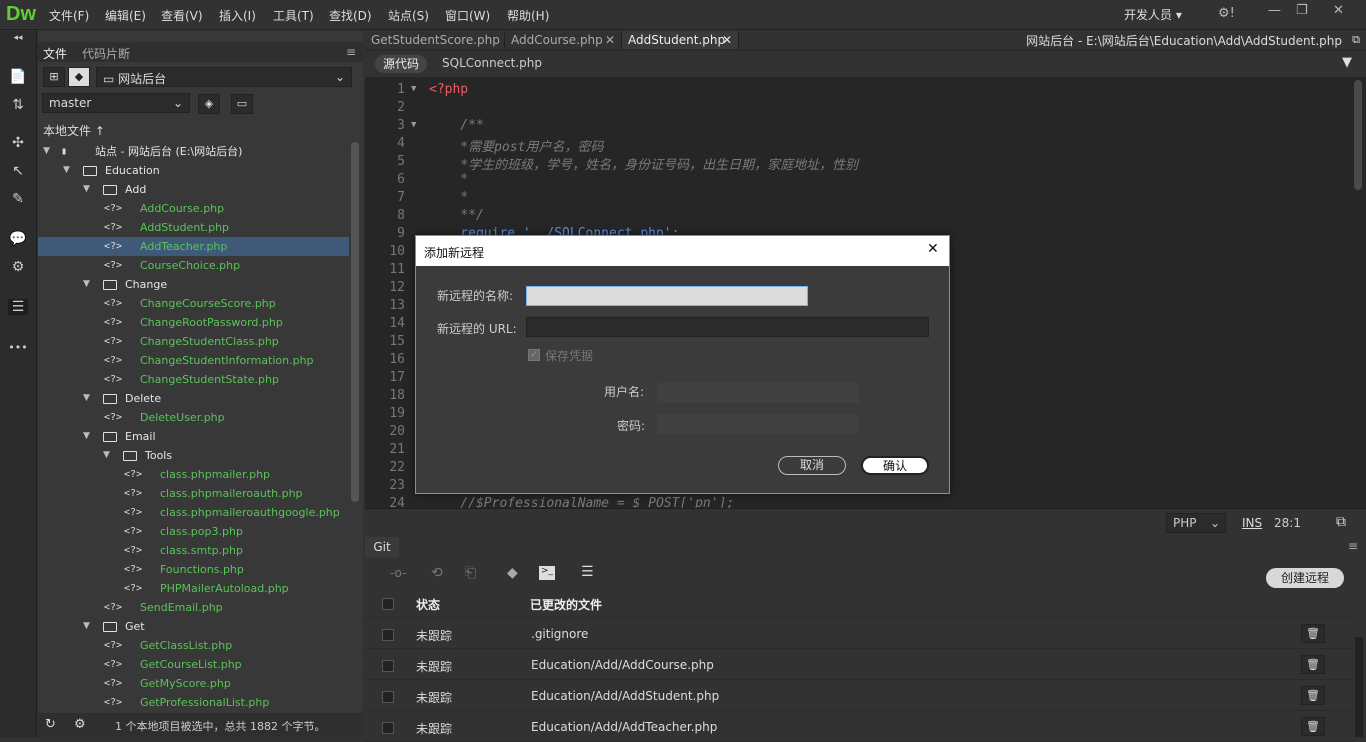 The image size is (1366, 742). Describe the element at coordinates (125, 15) in the screenshot. I see `menu-item-1: 编辑(E)` at that location.